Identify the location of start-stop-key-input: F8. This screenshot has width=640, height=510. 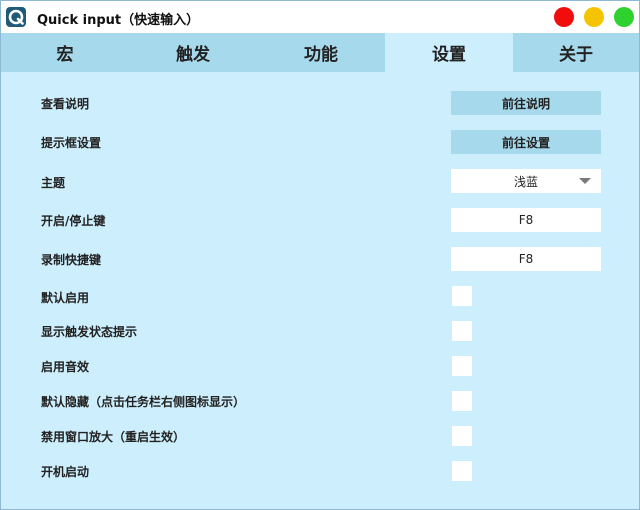
(526, 220).